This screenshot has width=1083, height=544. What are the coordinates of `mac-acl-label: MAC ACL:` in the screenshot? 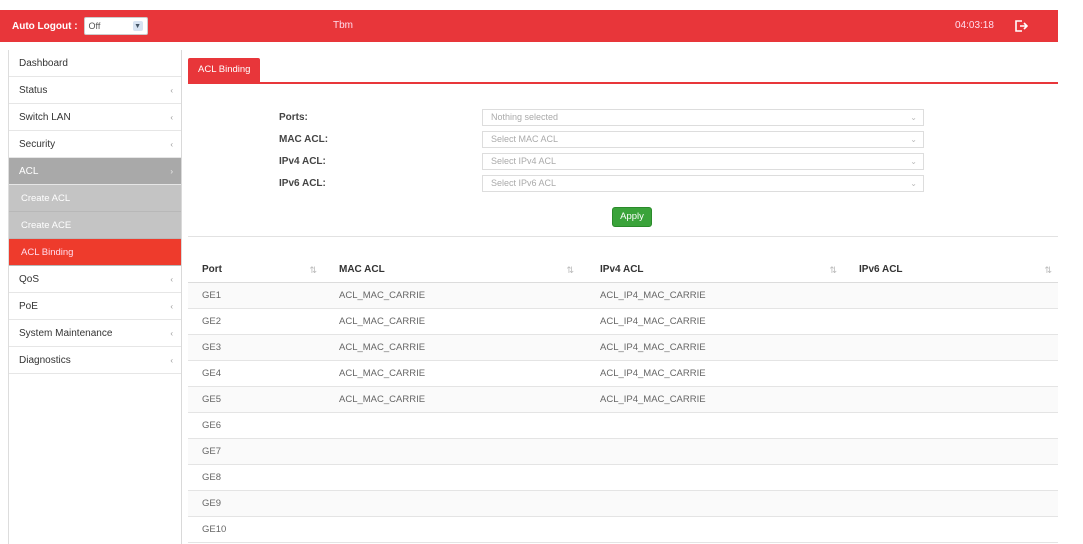 It's located at (304, 139).